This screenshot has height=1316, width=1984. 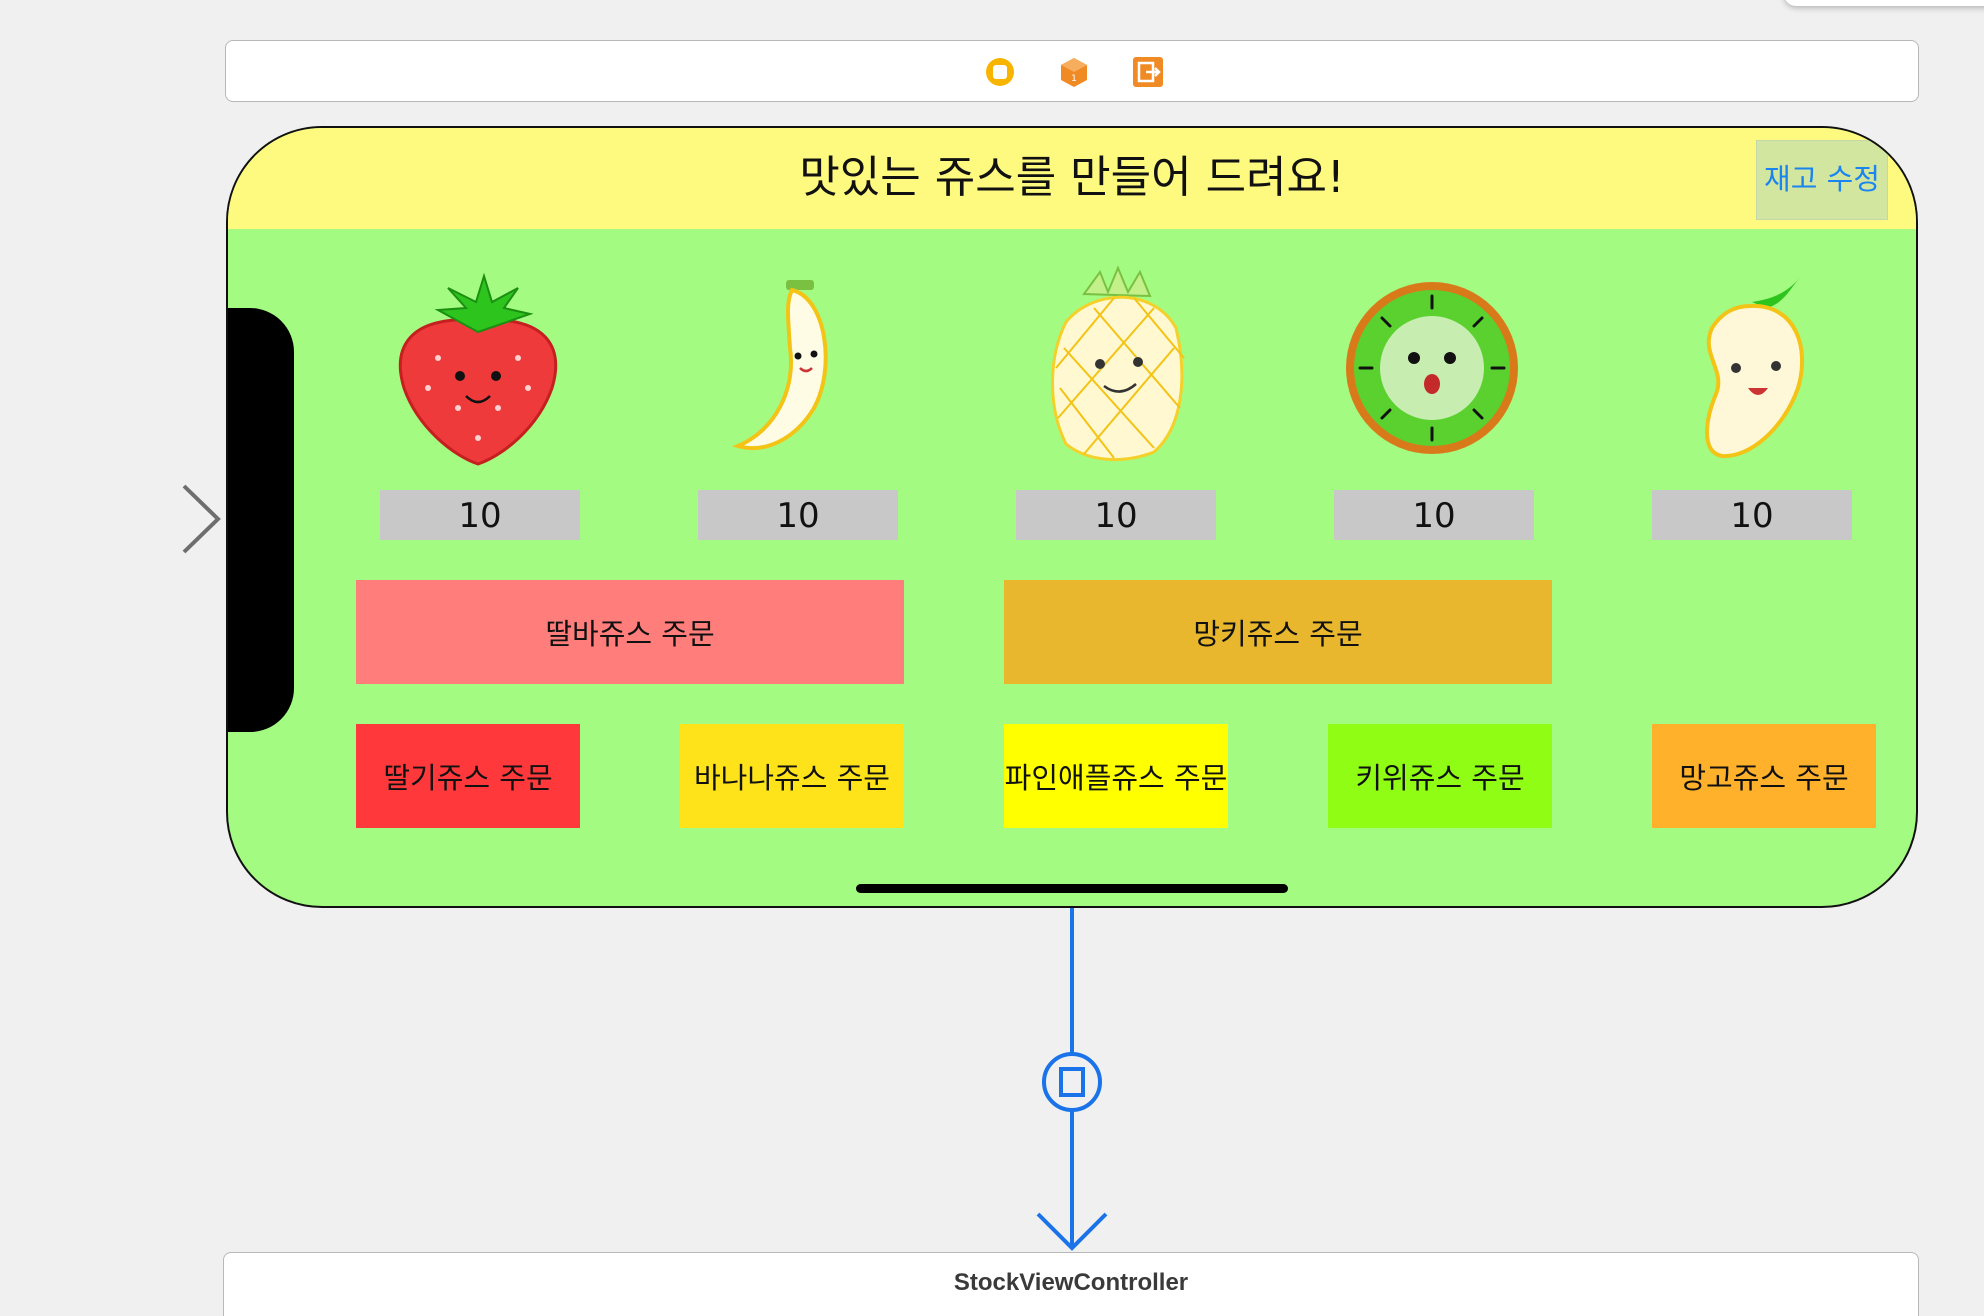 I want to click on view-controller-icon, so click(x=1000, y=72).